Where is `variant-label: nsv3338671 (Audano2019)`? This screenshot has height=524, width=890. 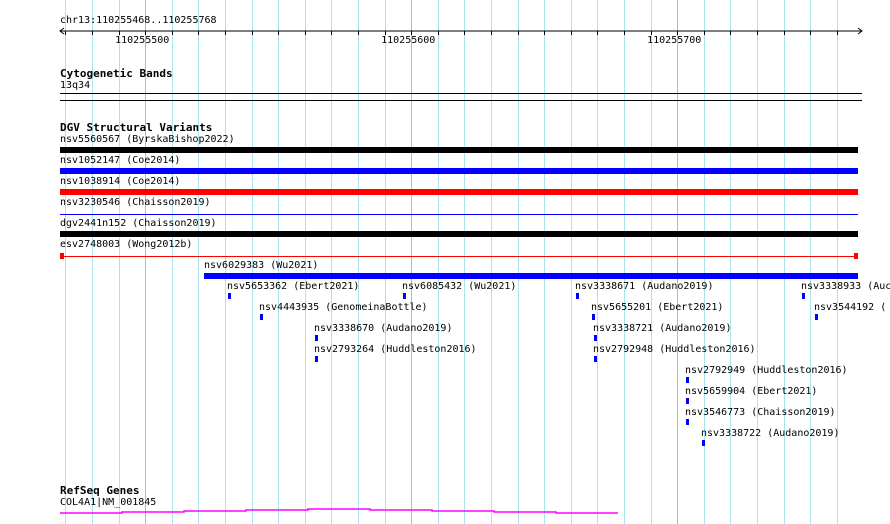 variant-label: nsv3338671 (Audano2019) is located at coordinates (644, 286).